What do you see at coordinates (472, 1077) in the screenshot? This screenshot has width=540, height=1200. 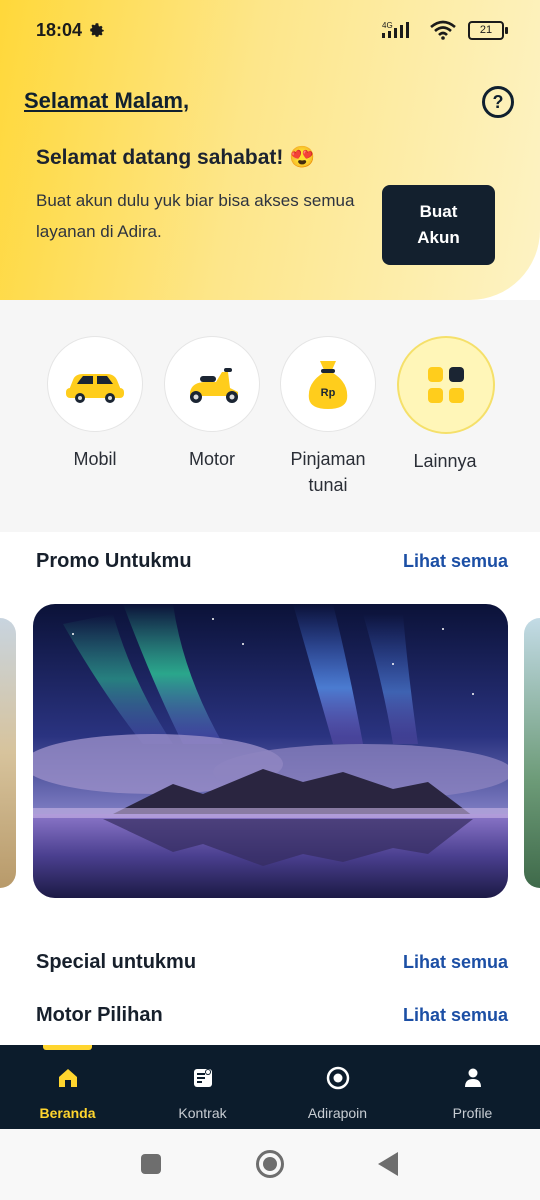 I see `profile-icon` at bounding box center [472, 1077].